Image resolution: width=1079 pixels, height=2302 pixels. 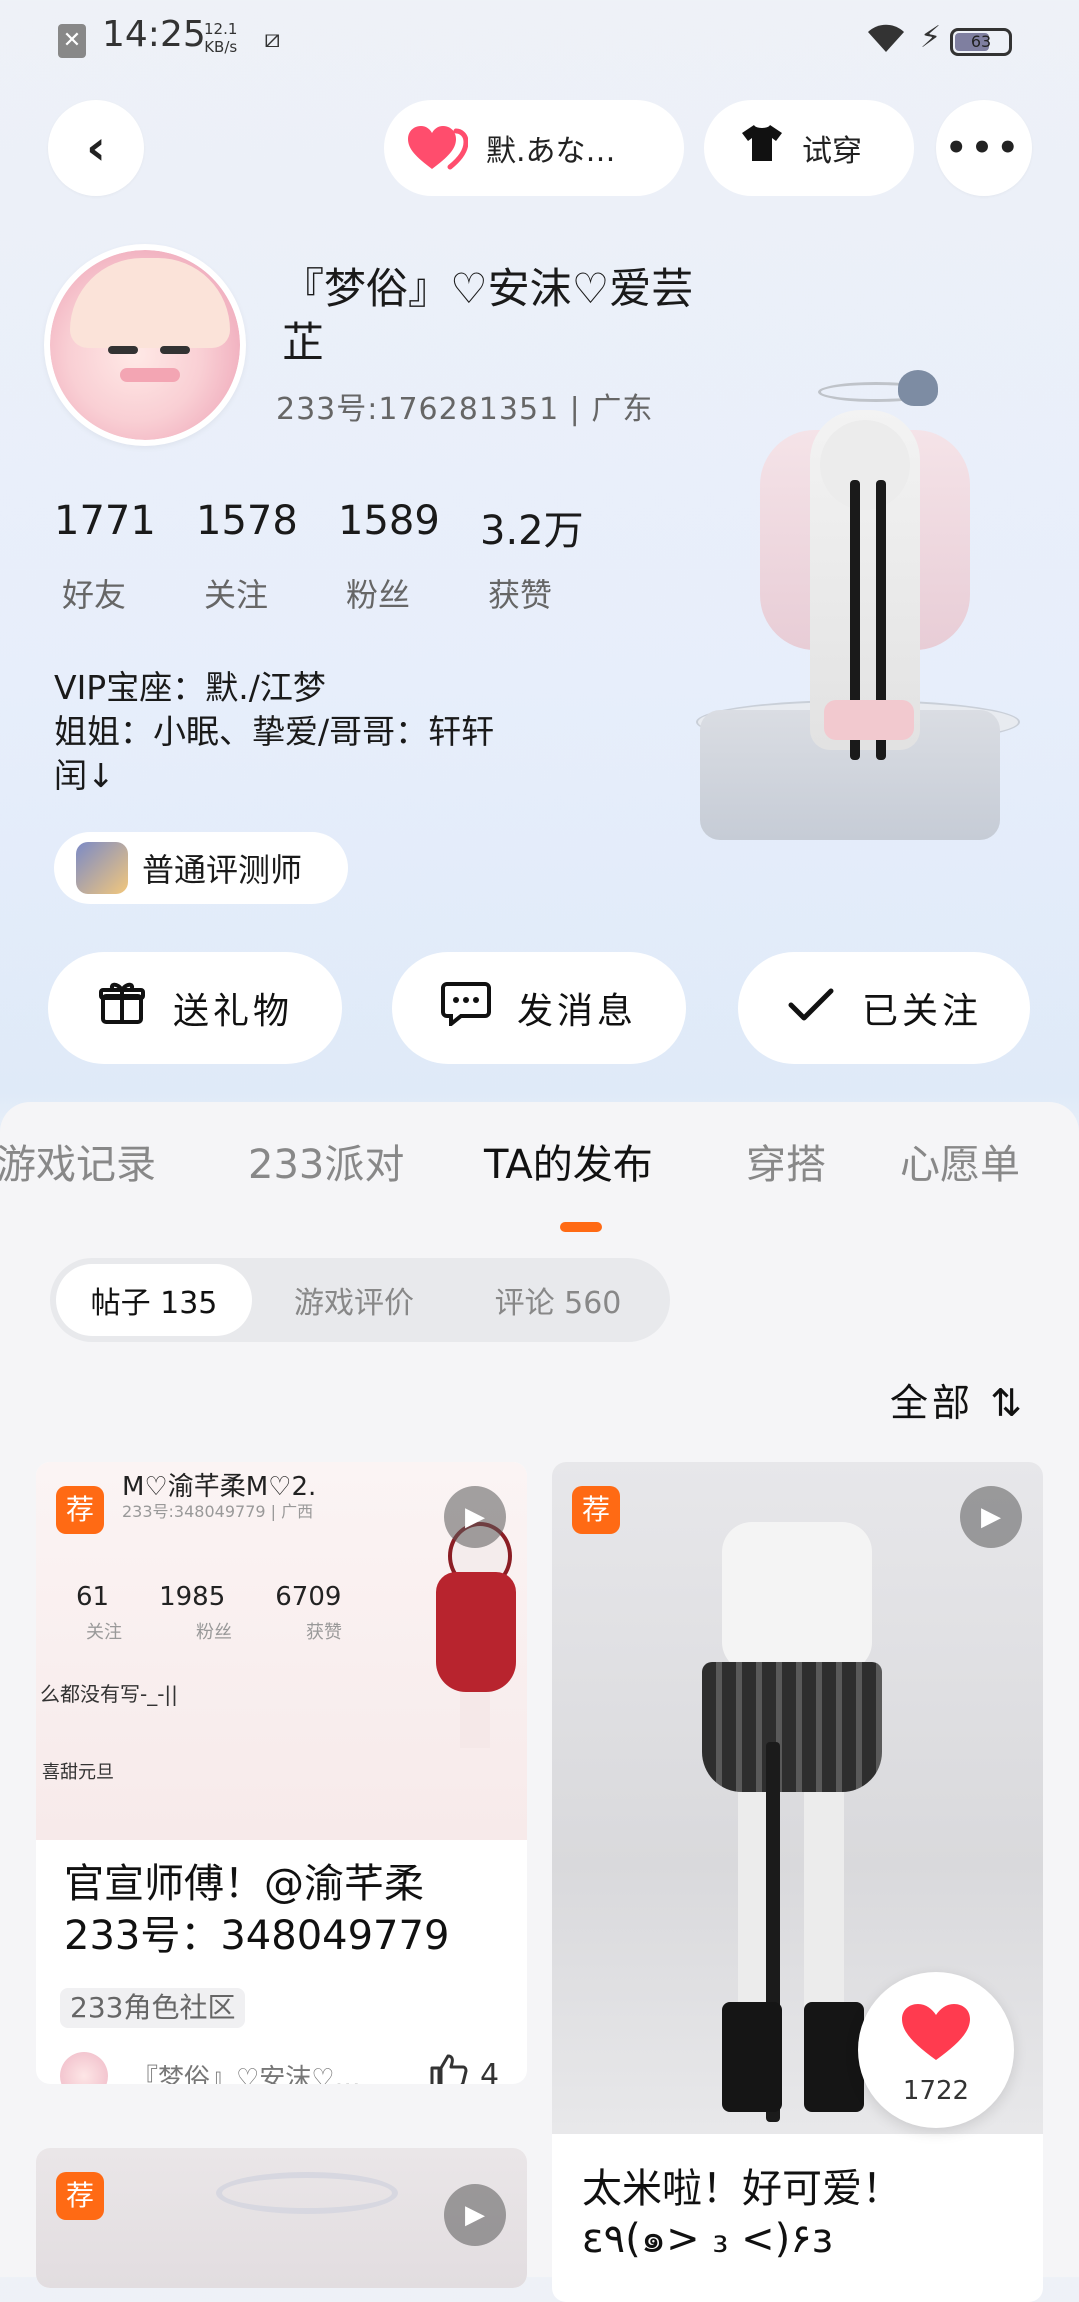 I want to click on profile-tabs: 游戏记录 233派对 TA的发布 穿搭 心愿单, so click(x=539, y=1167).